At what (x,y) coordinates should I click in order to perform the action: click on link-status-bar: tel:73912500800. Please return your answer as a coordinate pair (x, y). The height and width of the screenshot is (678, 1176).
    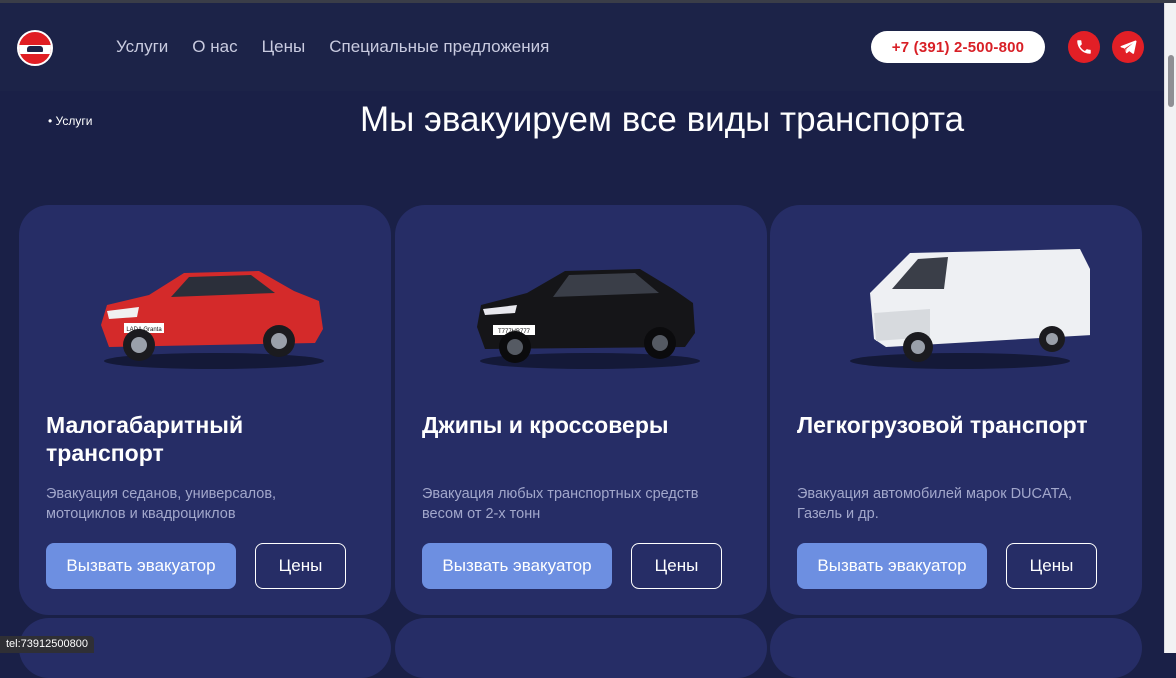
    Looking at the image, I should click on (47, 644).